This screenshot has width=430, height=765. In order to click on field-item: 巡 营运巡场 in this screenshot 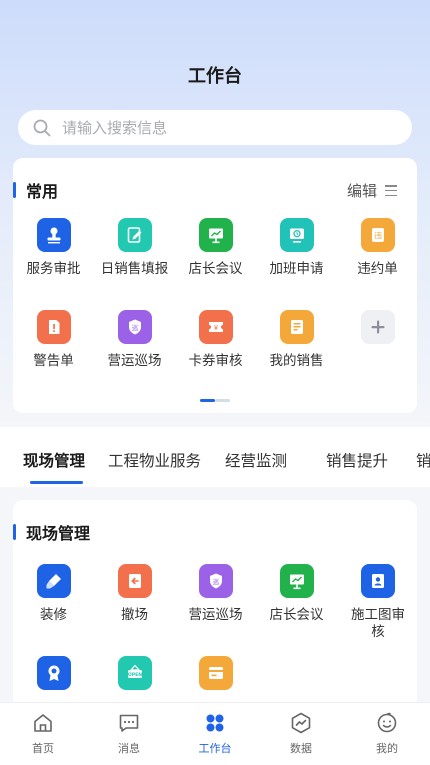, I will do `click(215, 594)`.